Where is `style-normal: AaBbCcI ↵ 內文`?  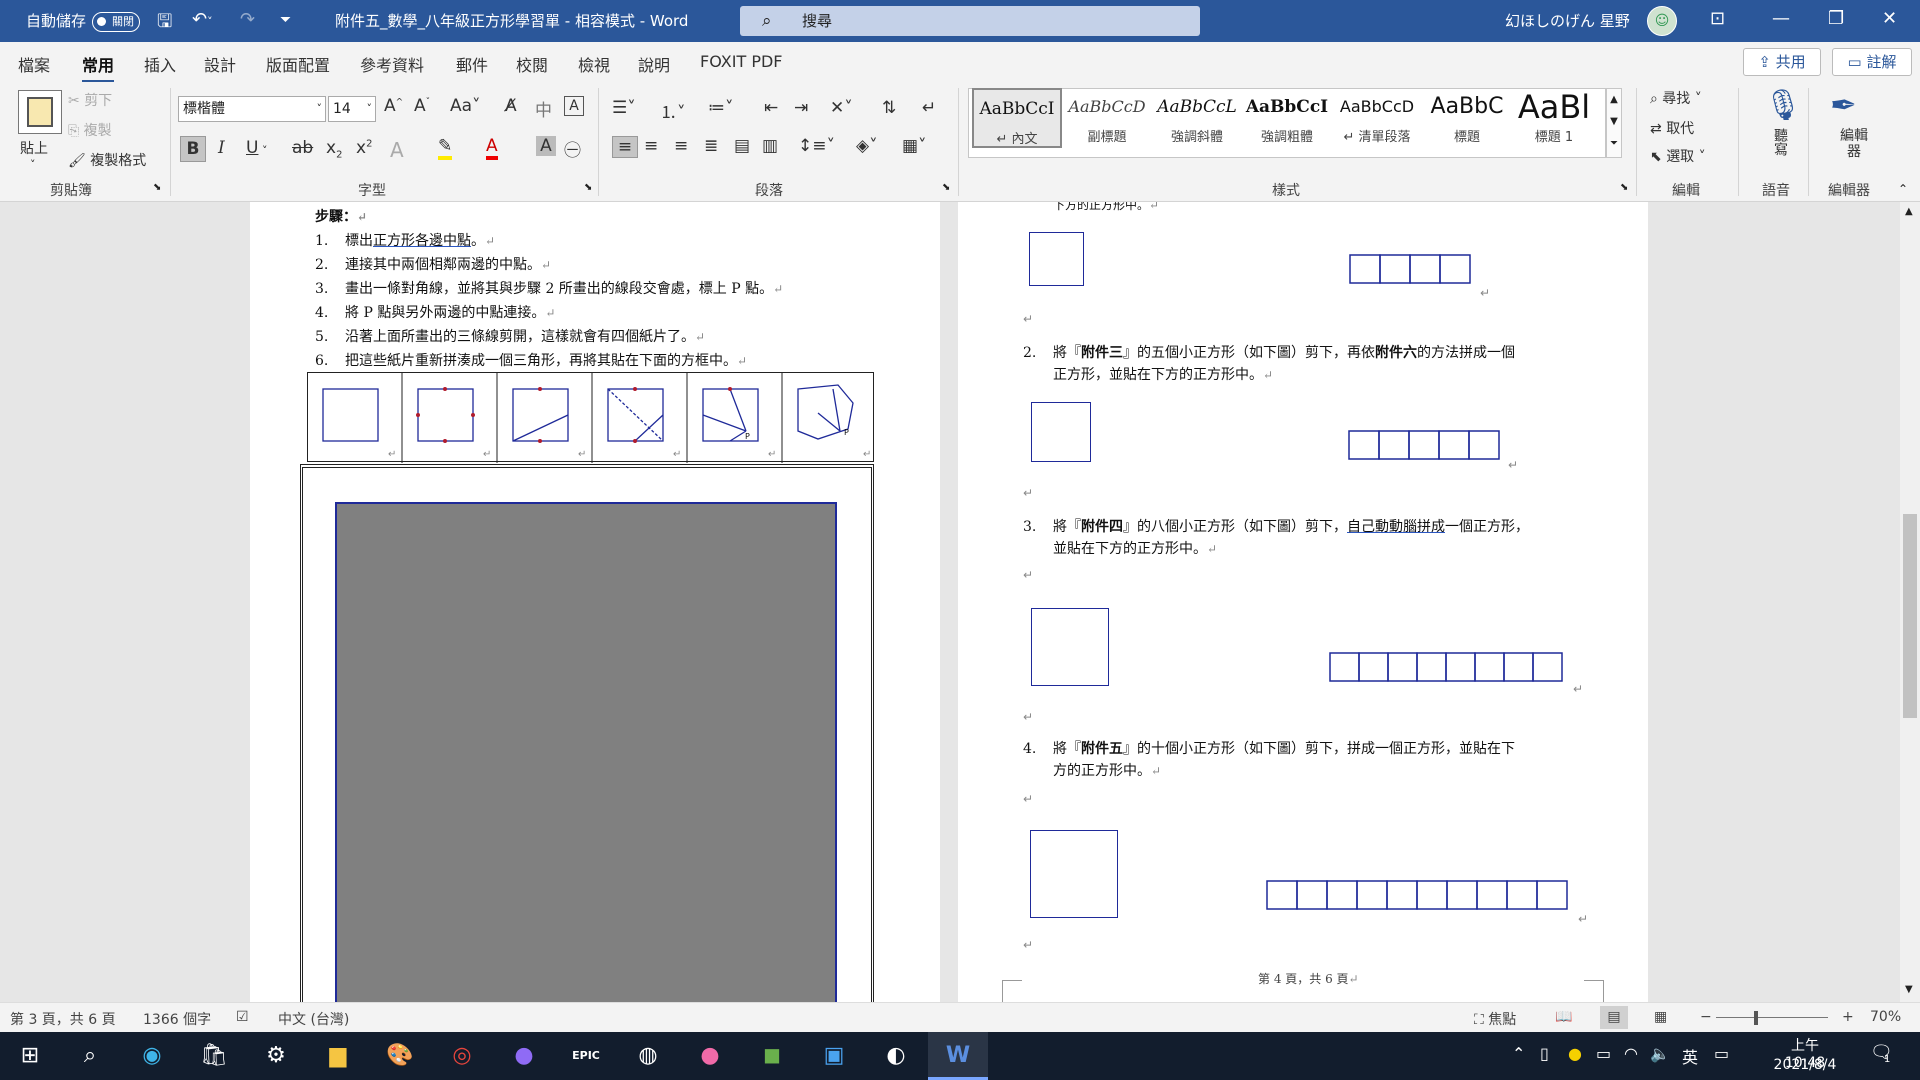
style-normal: AaBbCcI ↵ 內文 is located at coordinates (1017, 118).